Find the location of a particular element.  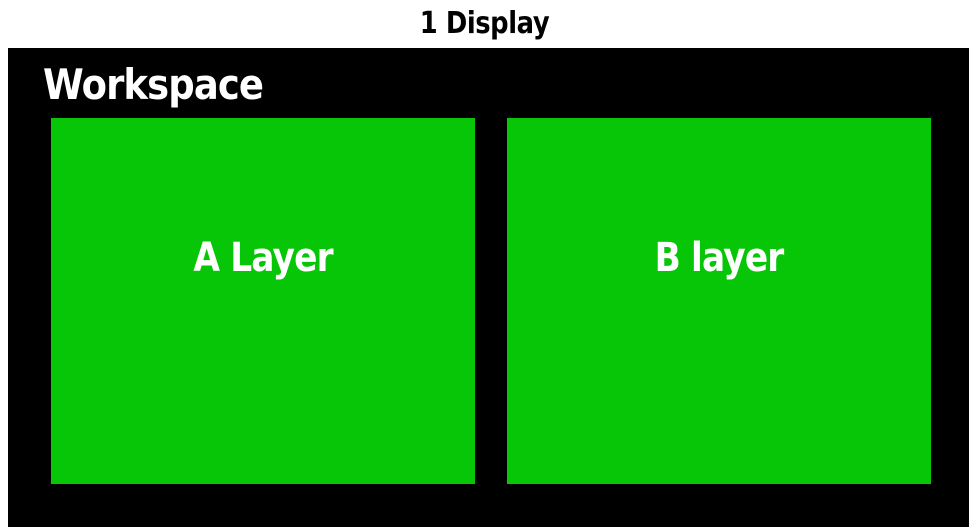

workspace-label: Workspace is located at coordinates (153, 84).